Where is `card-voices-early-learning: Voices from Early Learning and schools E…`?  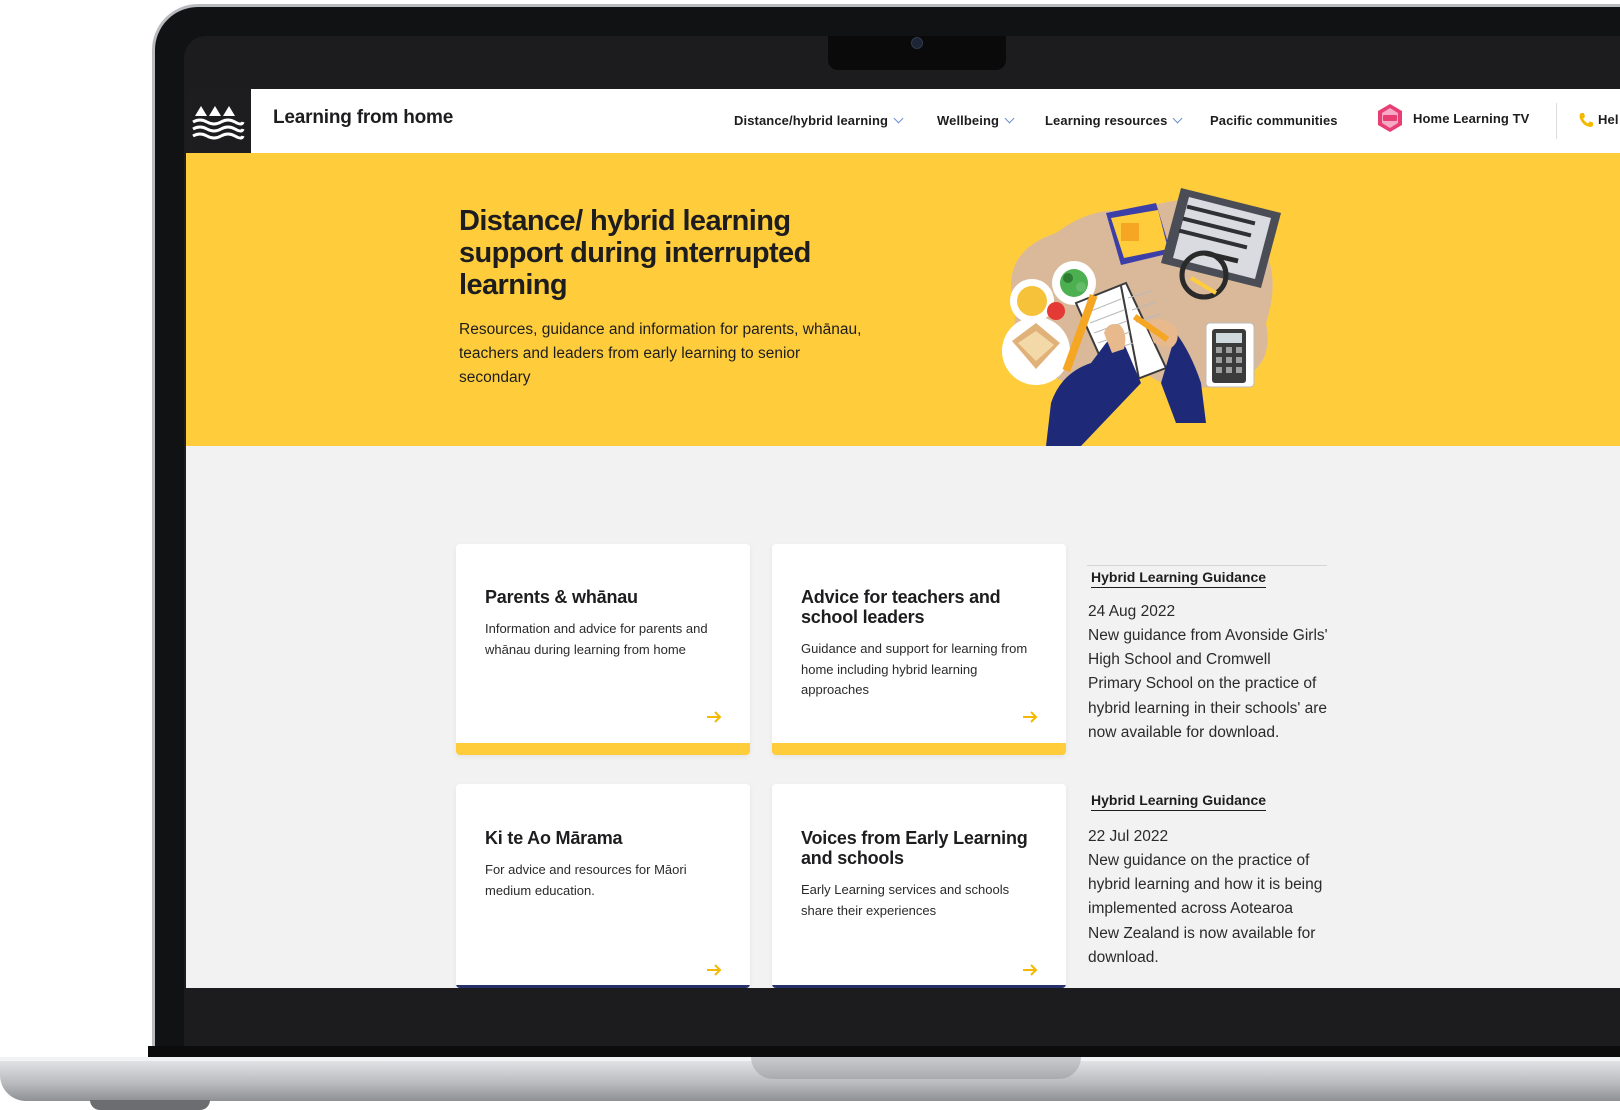 card-voices-early-learning: Voices from Early Learning and schools E… is located at coordinates (919, 886).